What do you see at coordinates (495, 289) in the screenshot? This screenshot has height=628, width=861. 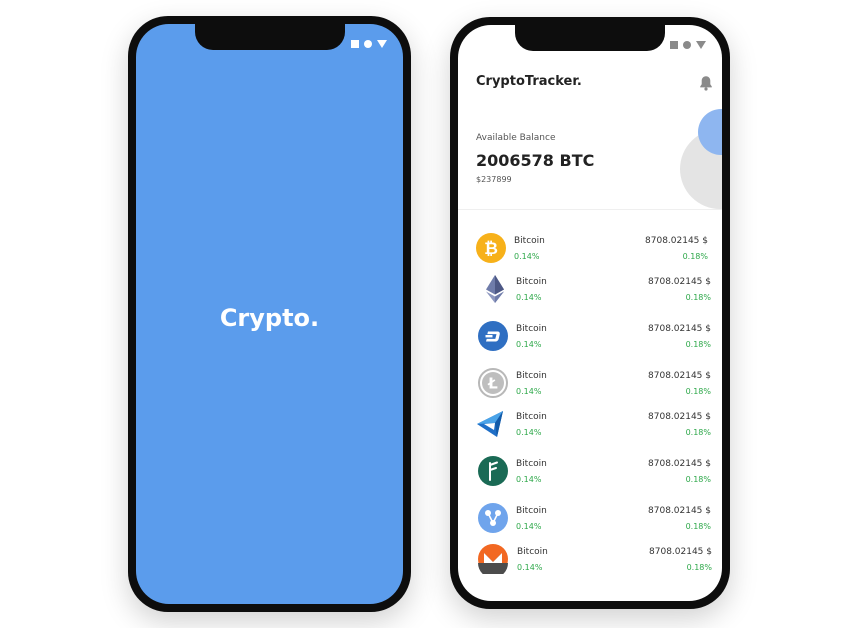 I see `ethereum-icon` at bounding box center [495, 289].